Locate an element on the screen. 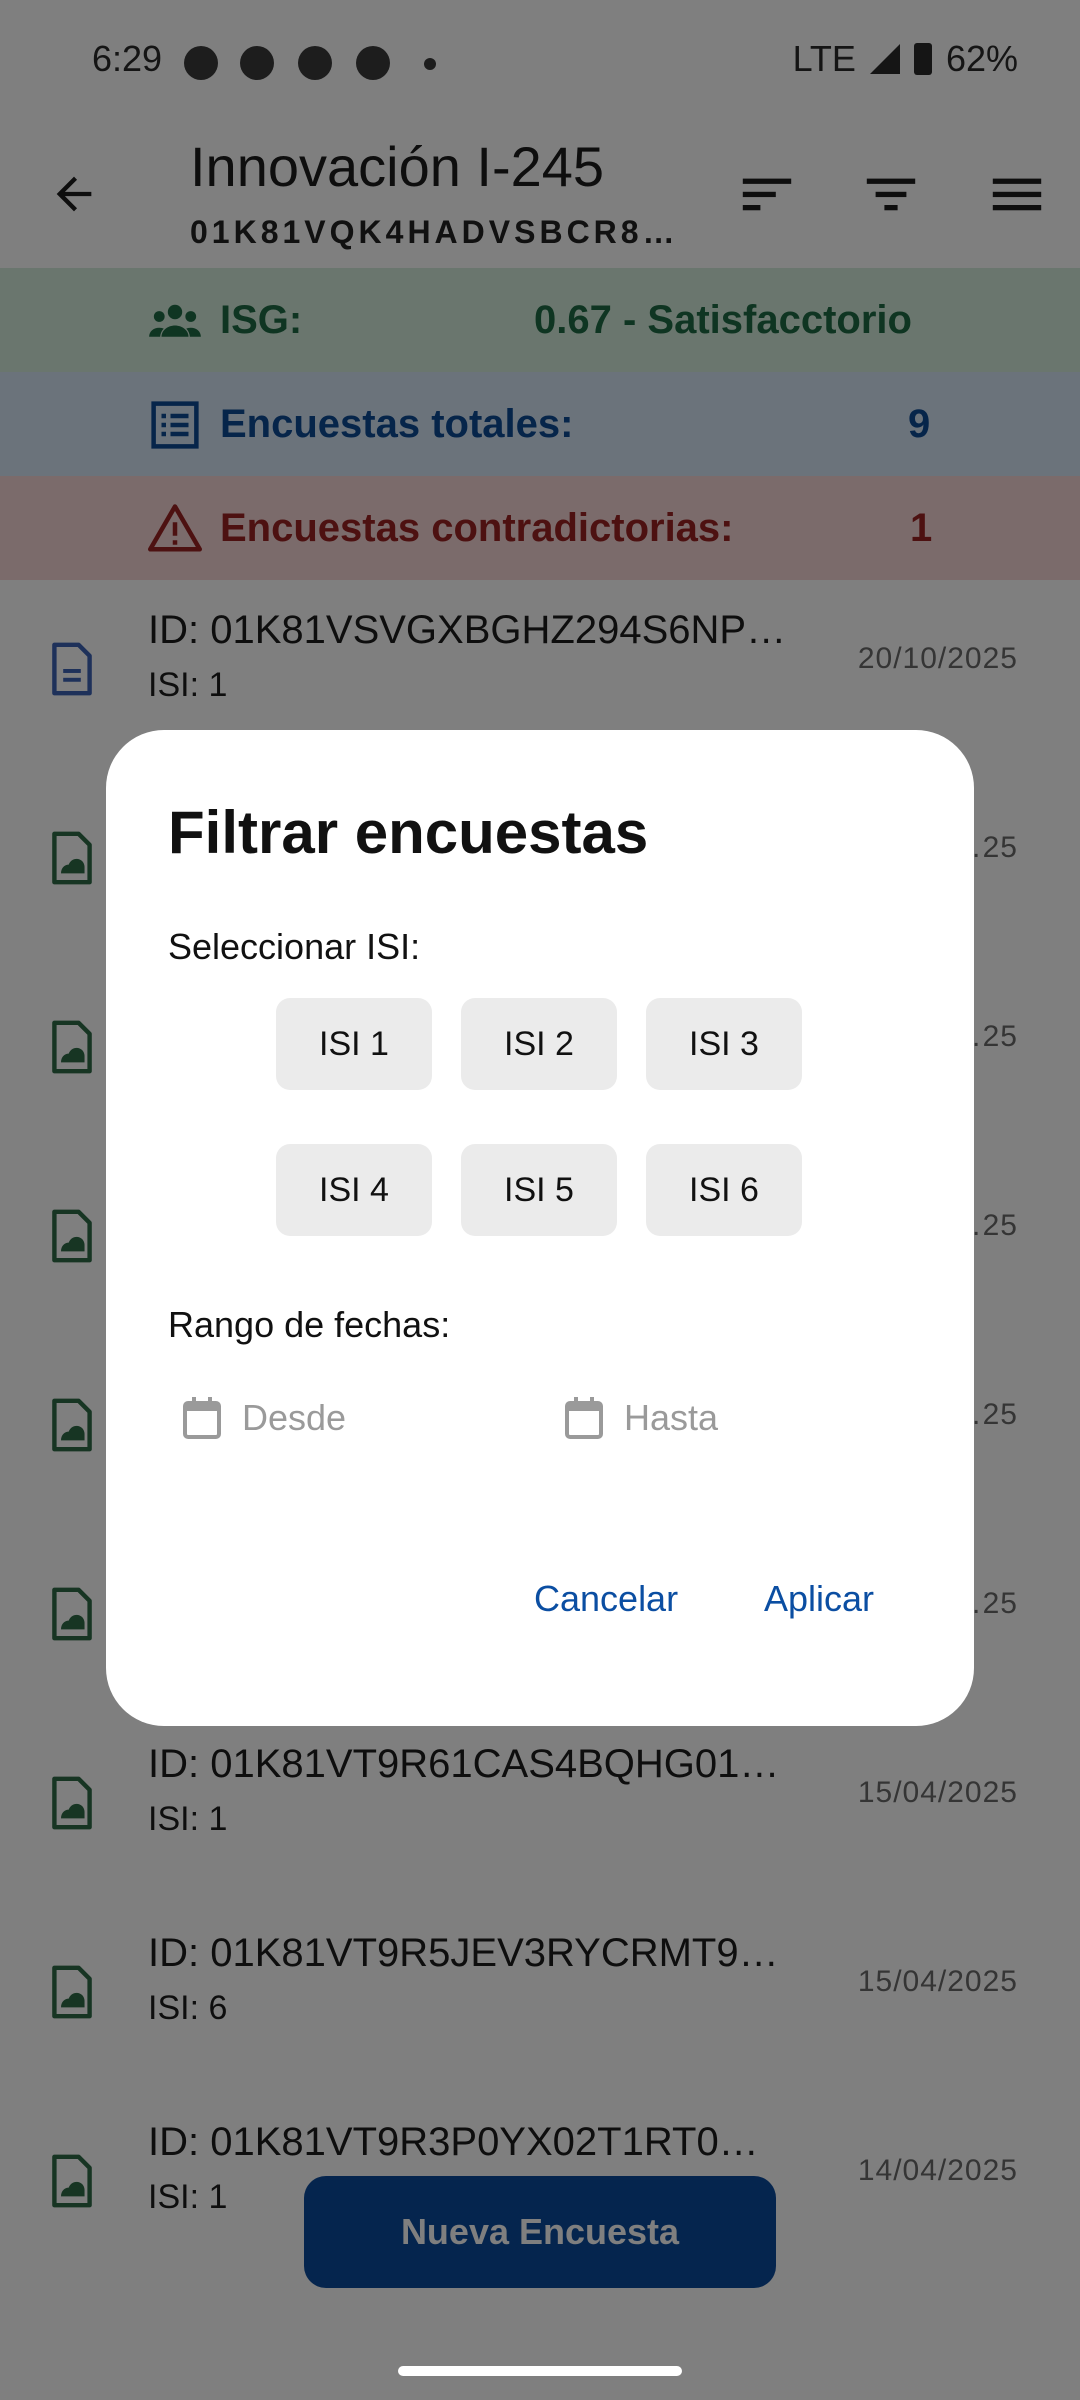  cancel-button: Cancelar is located at coordinates (606, 1599).